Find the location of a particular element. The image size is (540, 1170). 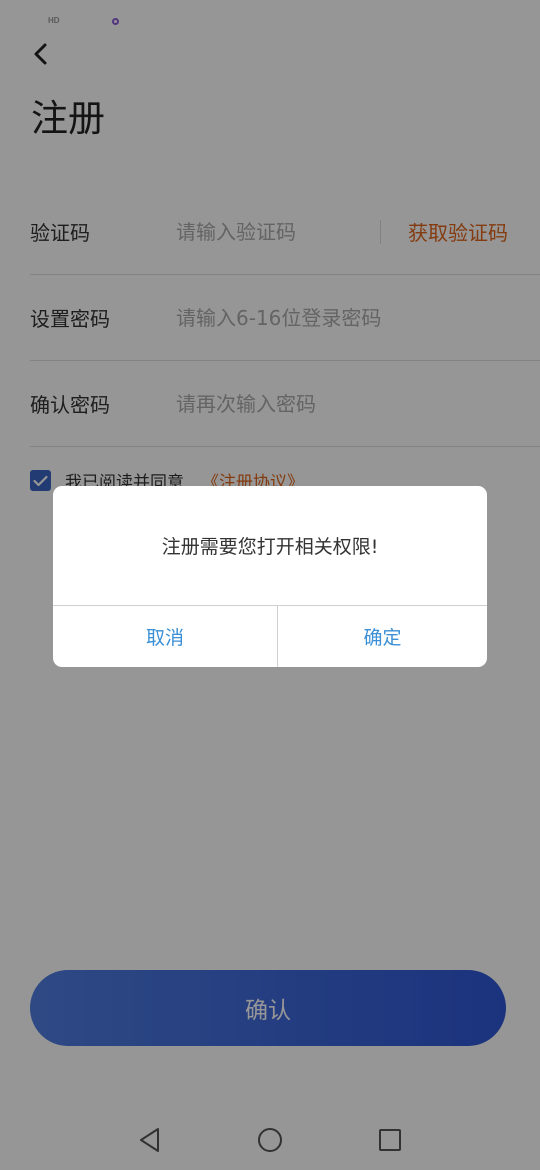

dialog-cancel-button: 取消 is located at coordinates (165, 636).